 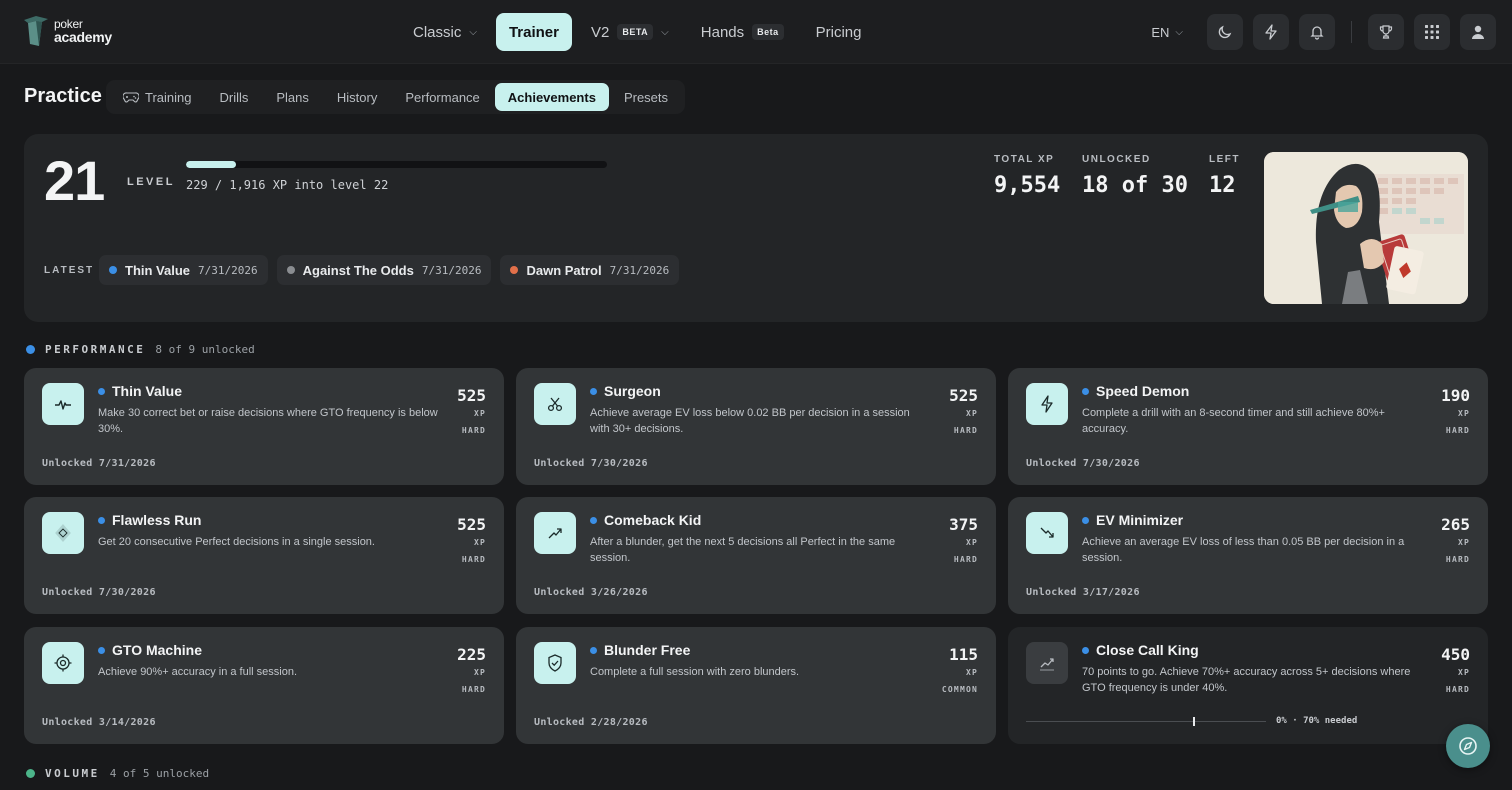 What do you see at coordinates (1271, 32) in the screenshot?
I see `quick-actions-button` at bounding box center [1271, 32].